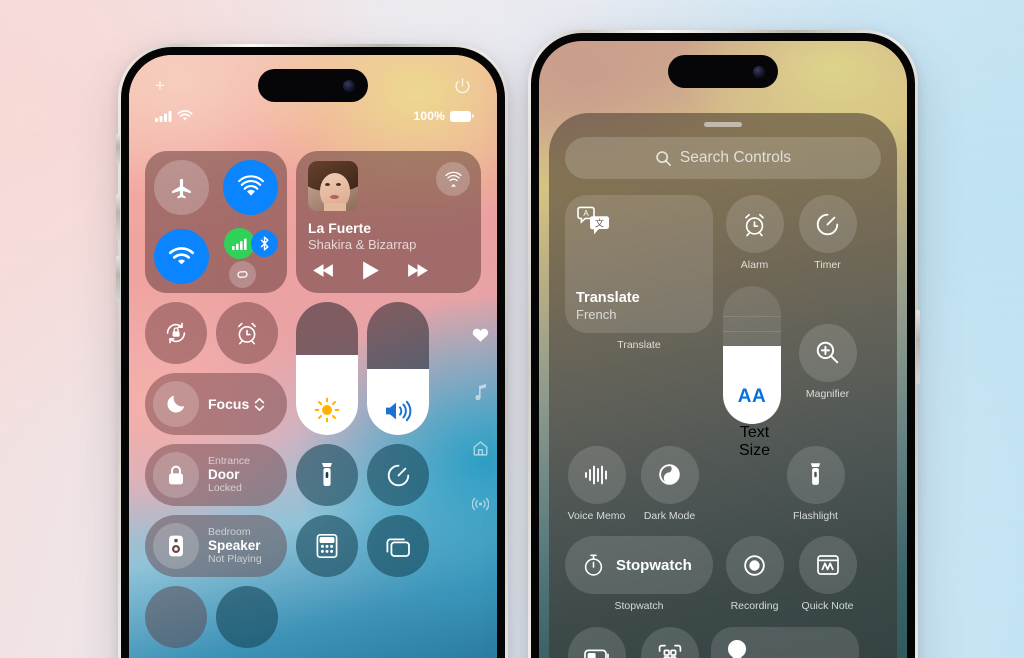 Image resolution: width=1024 pixels, height=658 pixels. What do you see at coordinates (429, 116) in the screenshot?
I see `battery-percent: 100%` at bounding box center [429, 116].